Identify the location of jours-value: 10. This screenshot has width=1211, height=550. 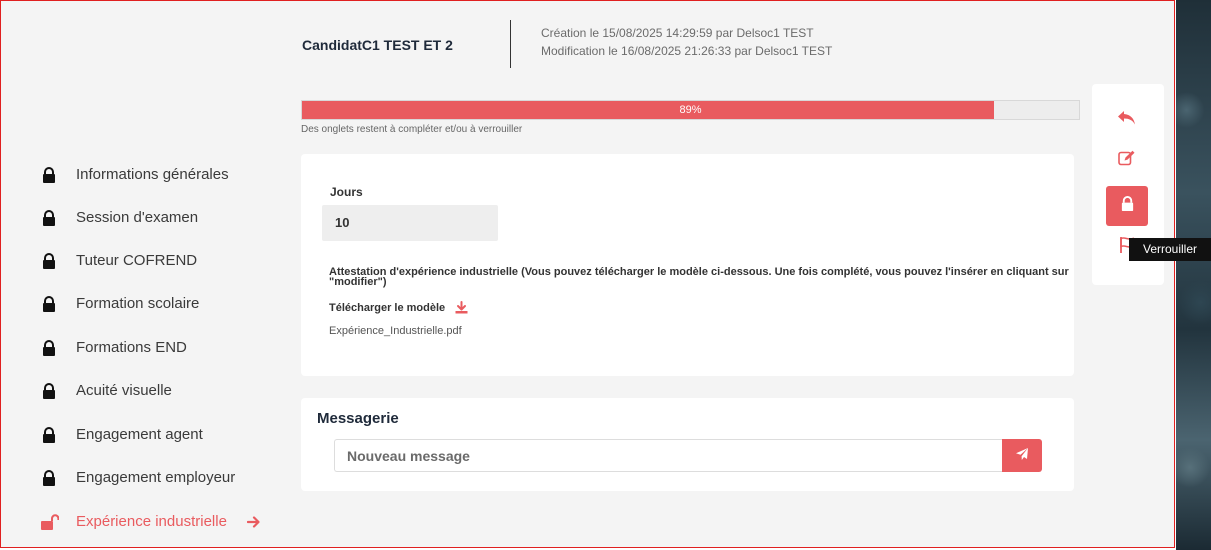
(410, 223).